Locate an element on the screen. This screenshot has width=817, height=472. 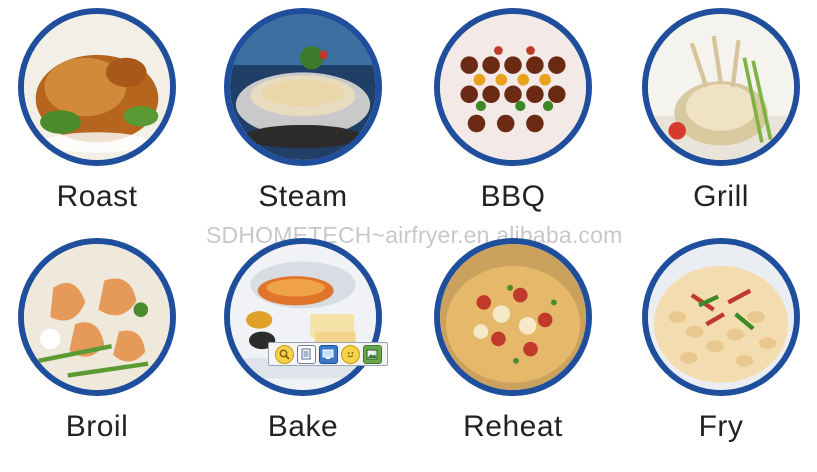
broil-photo is located at coordinates (97, 317).